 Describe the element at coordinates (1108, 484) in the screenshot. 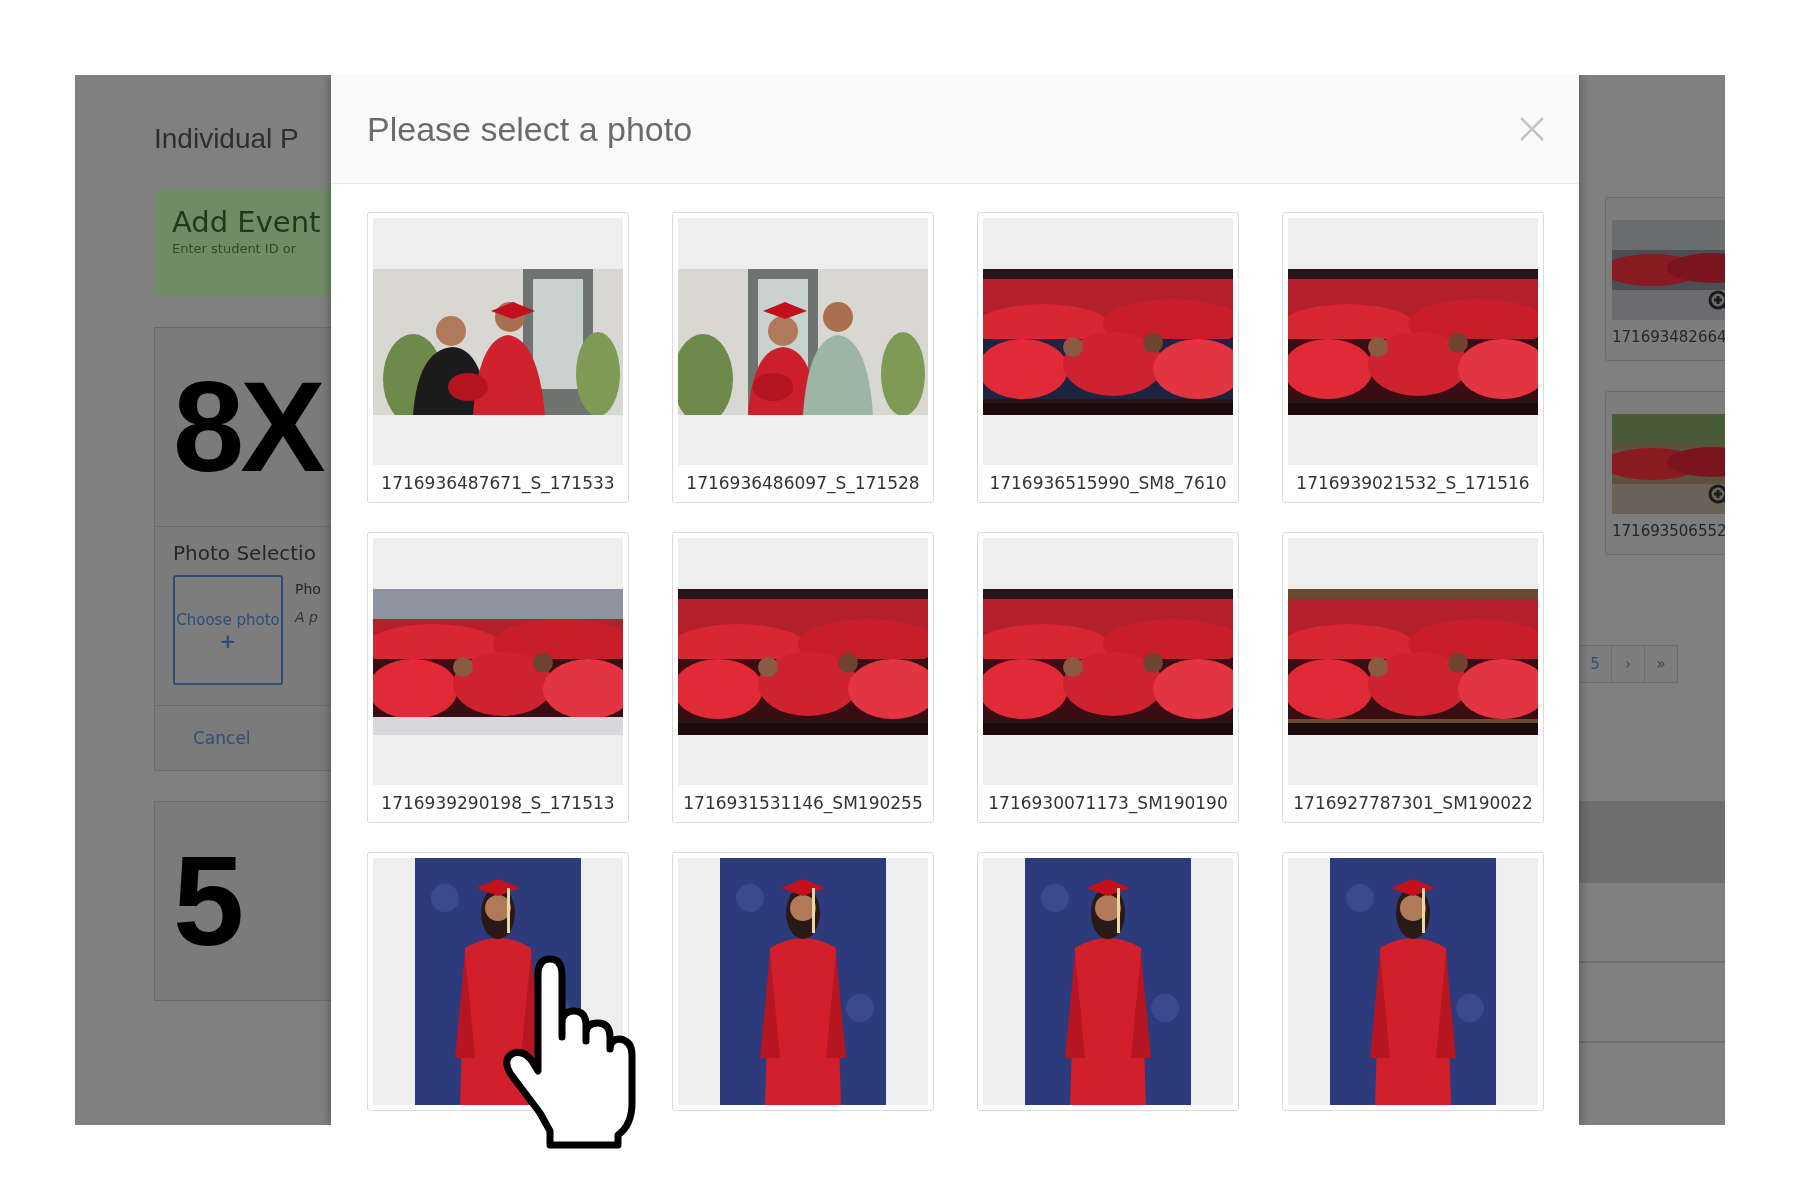

I see `photo-caption: 1716936515990_SM8_7610` at that location.